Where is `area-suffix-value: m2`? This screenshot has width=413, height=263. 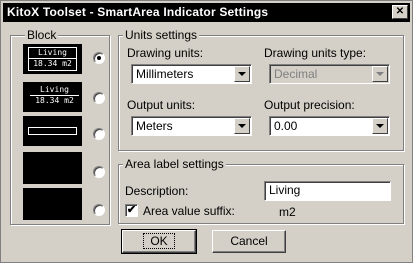 area-suffix-value: m2 is located at coordinates (287, 212).